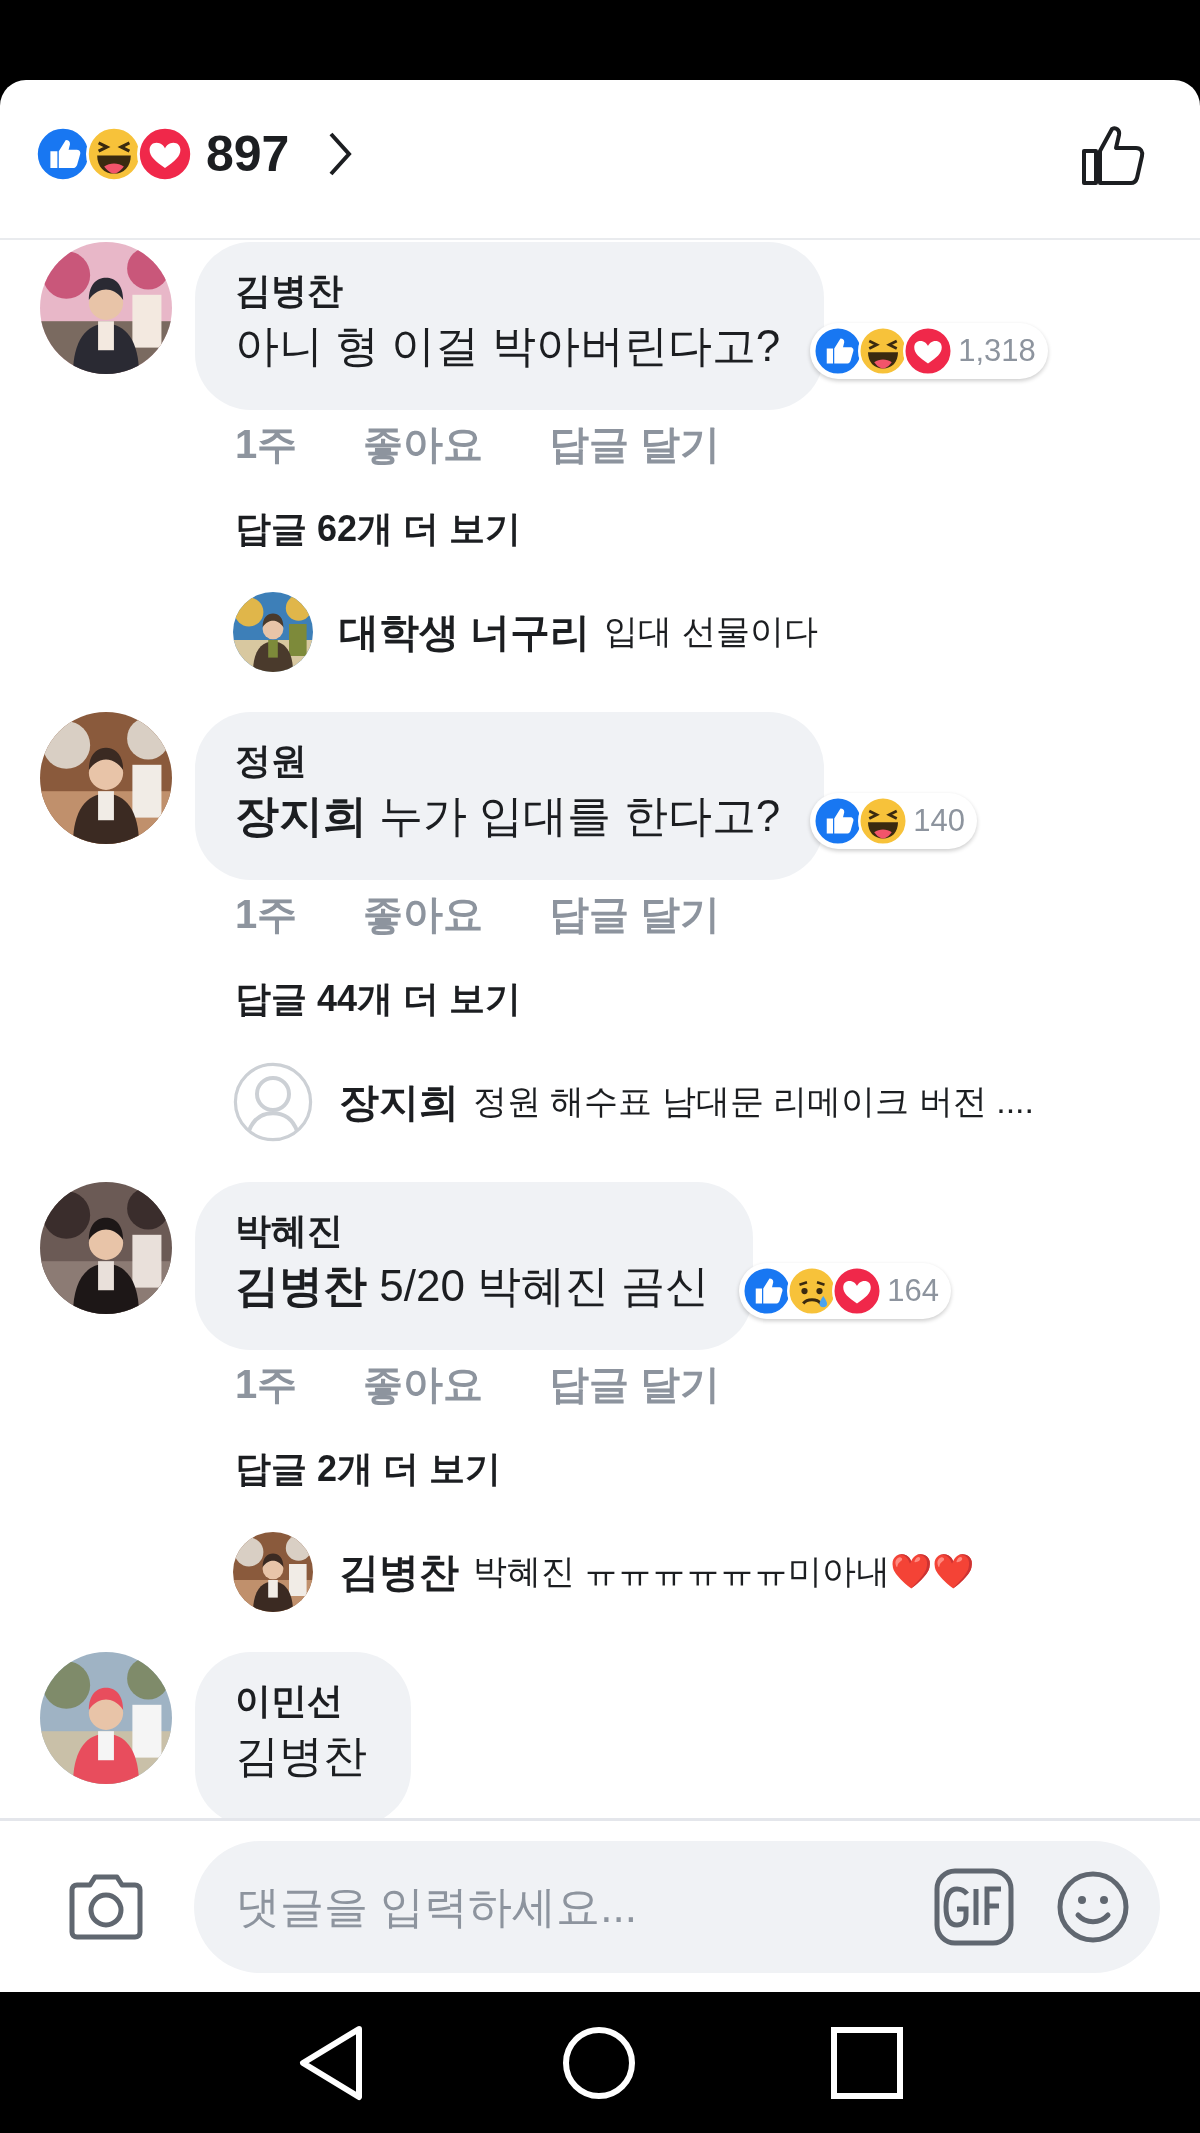 This screenshot has width=1200, height=2133. I want to click on comment-text: 김병찬 5/20 박혜진 곰신, so click(472, 1286).